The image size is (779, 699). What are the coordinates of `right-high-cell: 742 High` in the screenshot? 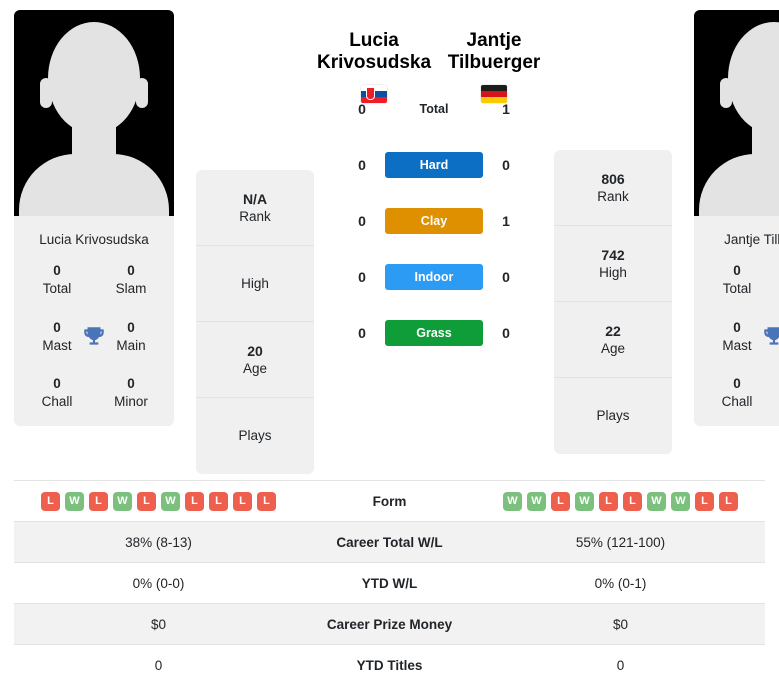 It's located at (613, 264).